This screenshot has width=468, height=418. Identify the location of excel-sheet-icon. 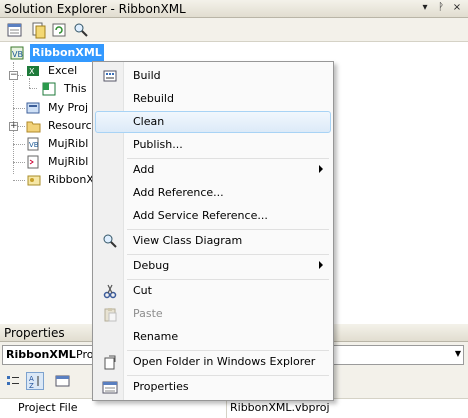
(50, 89).